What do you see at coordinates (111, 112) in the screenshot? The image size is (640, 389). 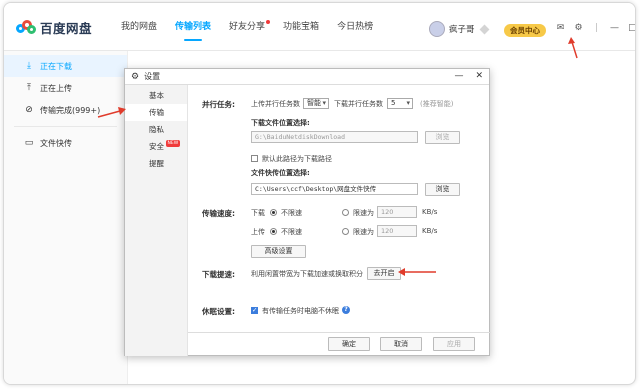 I see `arrow-to-transfer-tab` at bounding box center [111, 112].